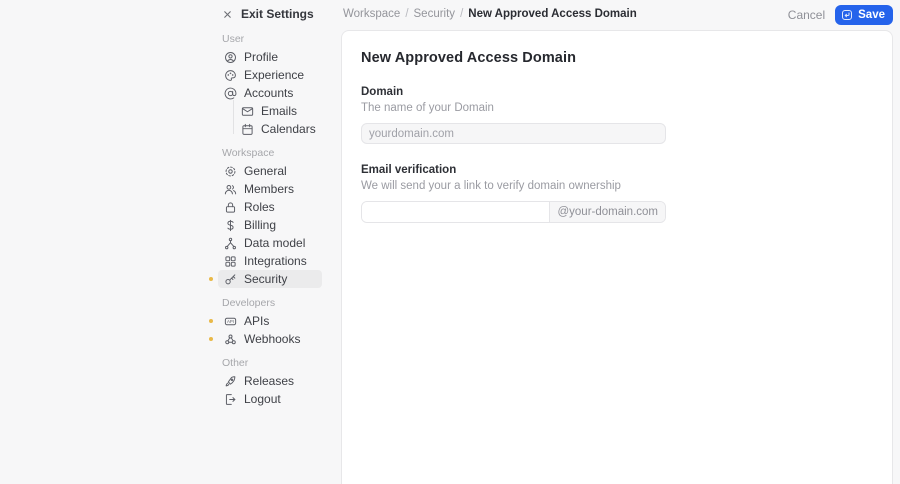  Describe the element at coordinates (275, 261) in the screenshot. I see `sidebar-item-label: Integrations` at that location.